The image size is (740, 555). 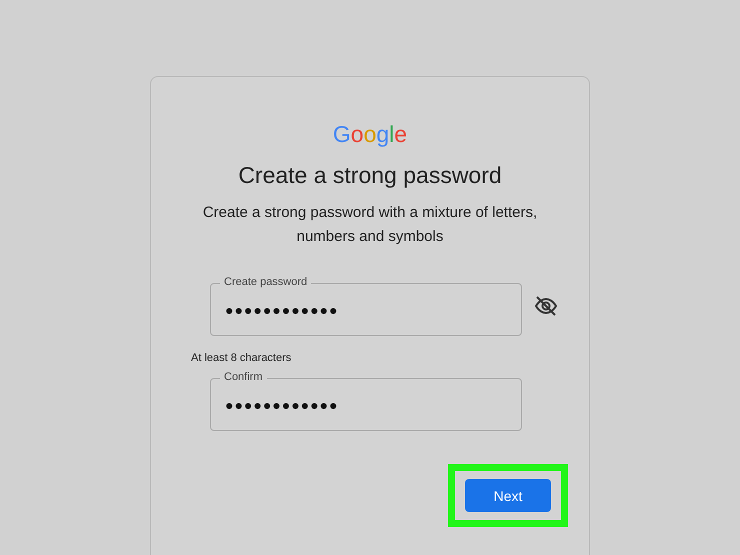 What do you see at coordinates (546, 306) in the screenshot?
I see `hide-password-icon` at bounding box center [546, 306].